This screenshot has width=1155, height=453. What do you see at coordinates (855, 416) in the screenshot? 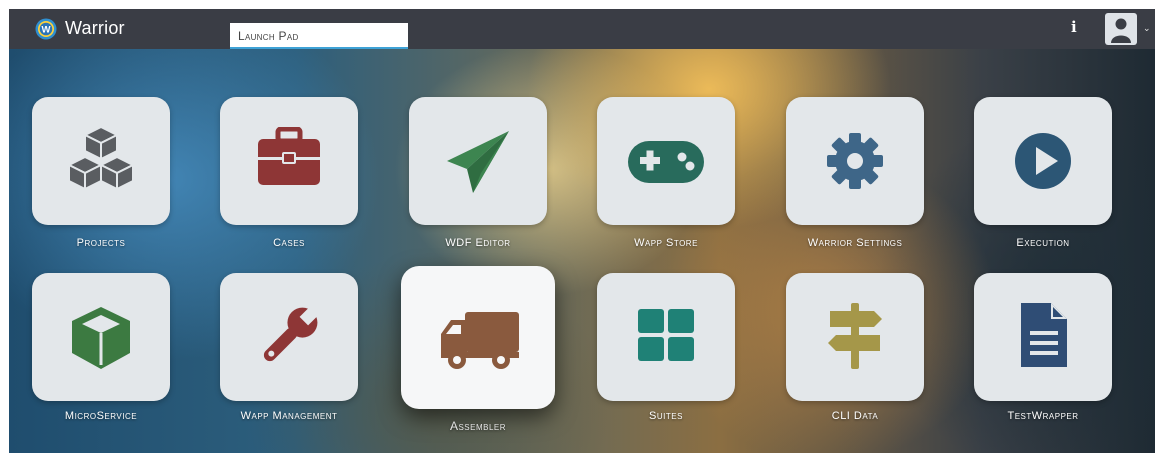
I see `app-label-cli-data: CLI Data` at bounding box center [855, 416].